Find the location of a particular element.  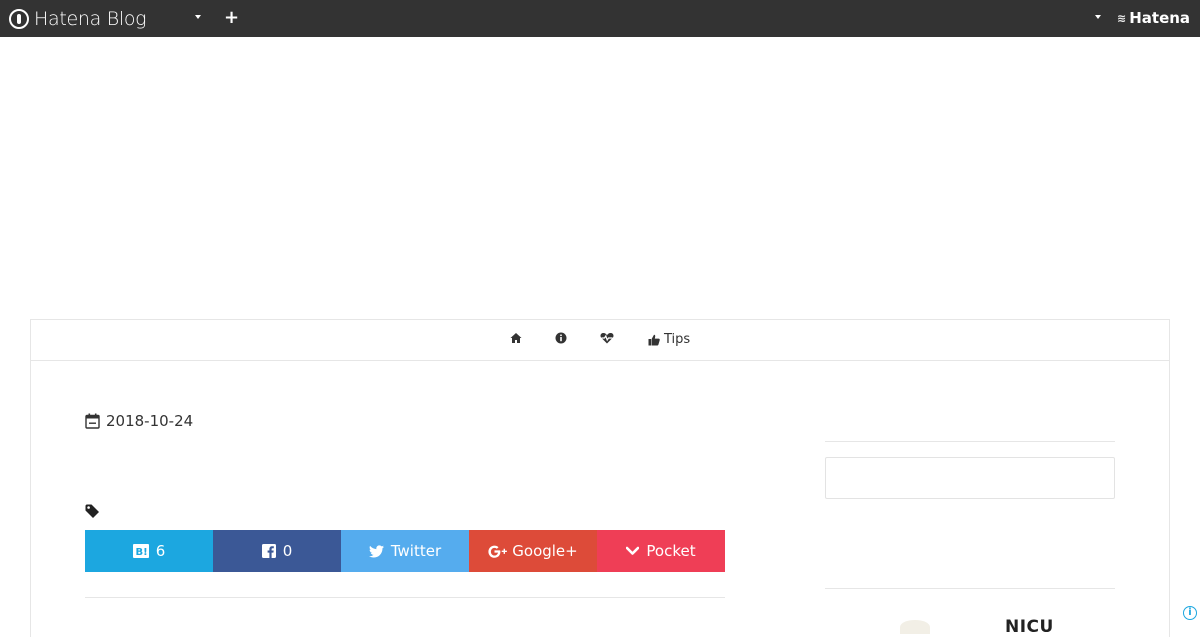

pocket-label: Pocket is located at coordinates (671, 551).